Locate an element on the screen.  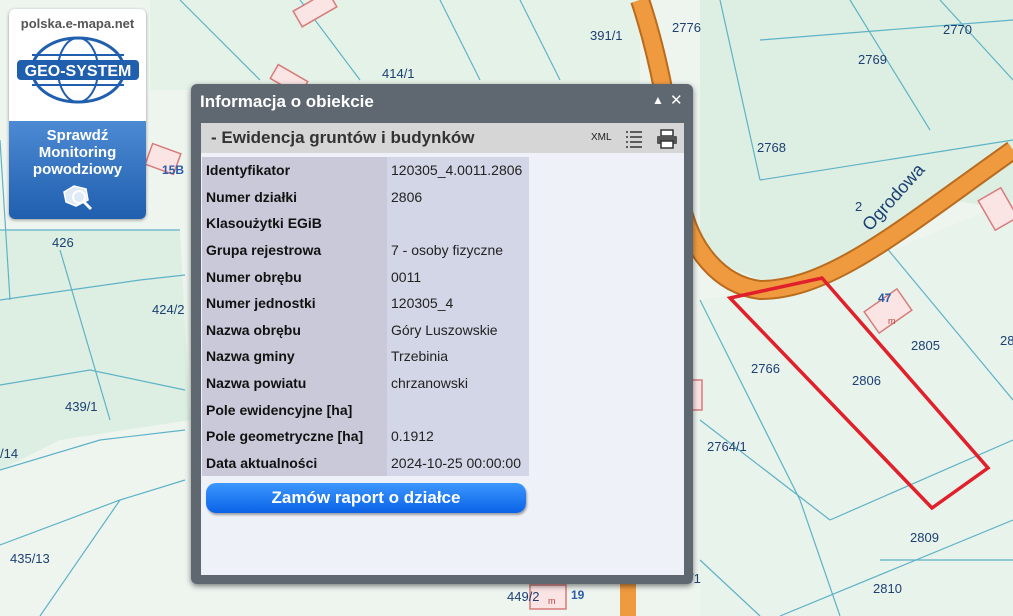
list-icon is located at coordinates (634, 139).